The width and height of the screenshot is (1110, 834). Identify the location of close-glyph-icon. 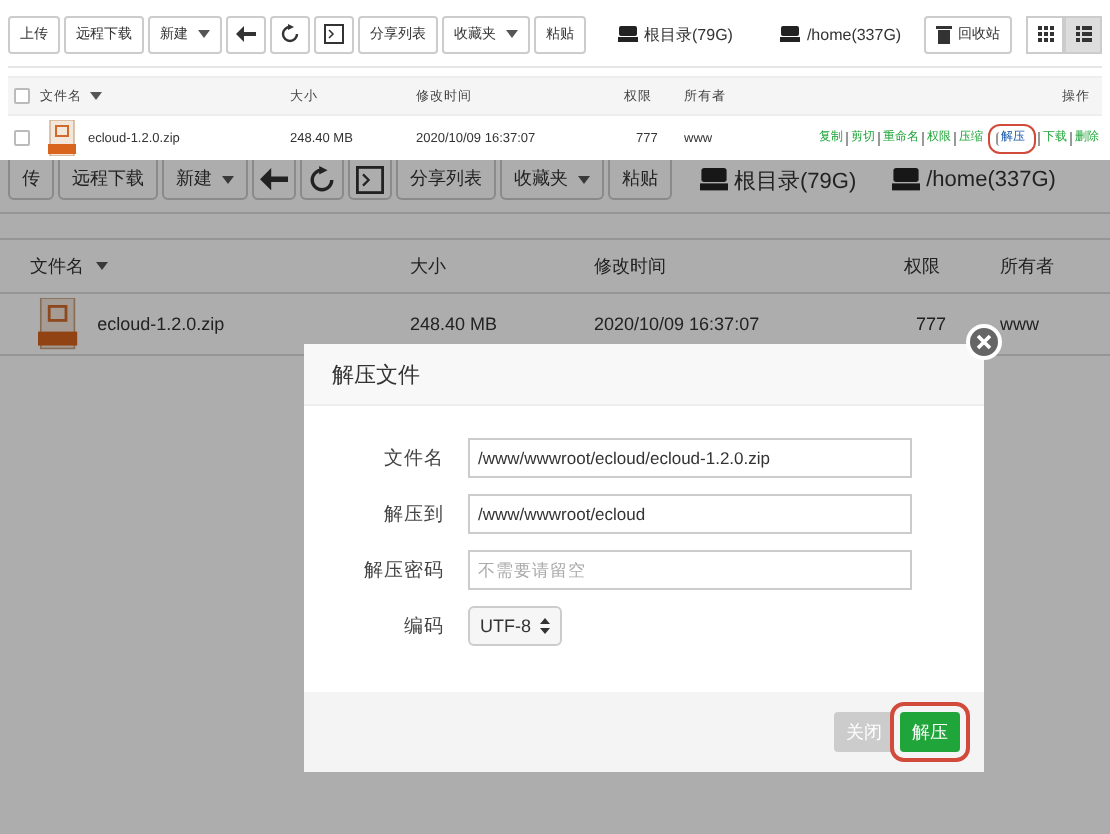
(984, 342).